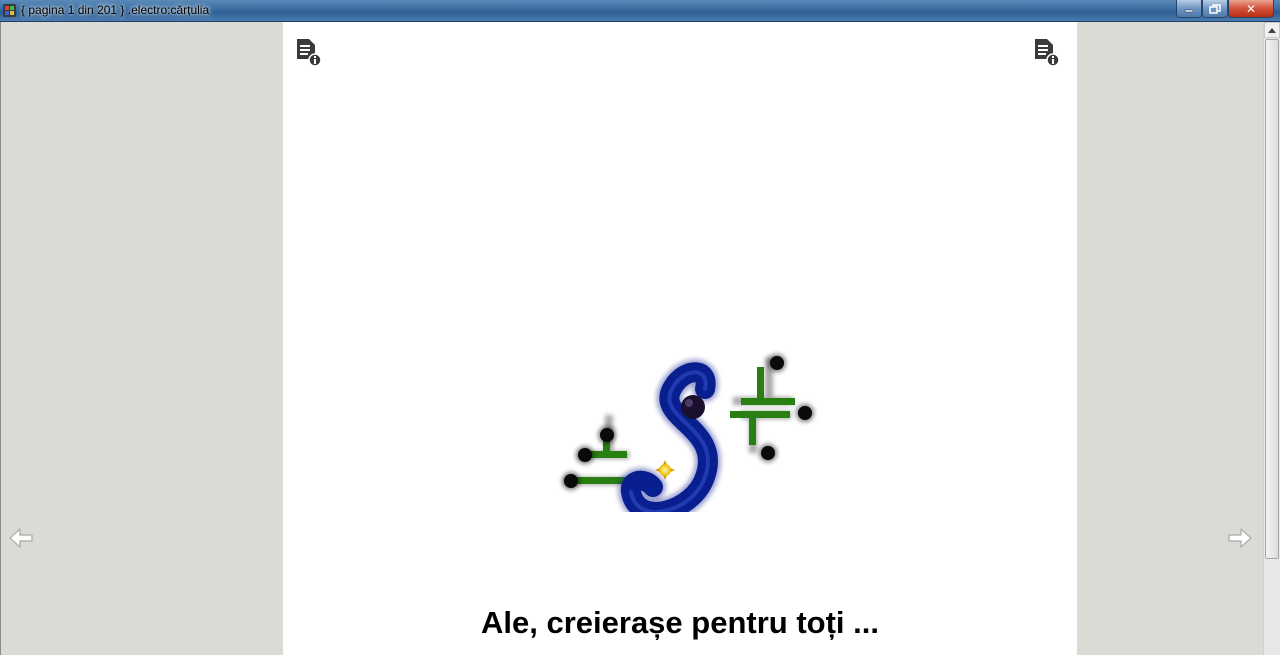 The width and height of the screenshot is (1280, 655). I want to click on scroll-up-button, so click(1272, 30).